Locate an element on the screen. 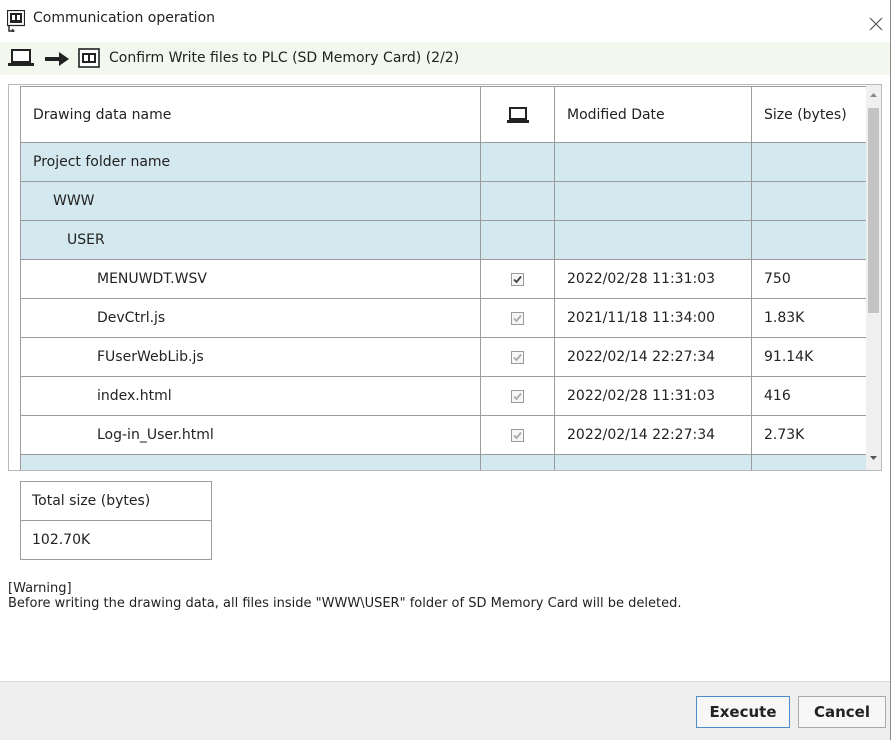 Image resolution: width=891 pixels, height=740 pixels. column-header-select is located at coordinates (517, 114).